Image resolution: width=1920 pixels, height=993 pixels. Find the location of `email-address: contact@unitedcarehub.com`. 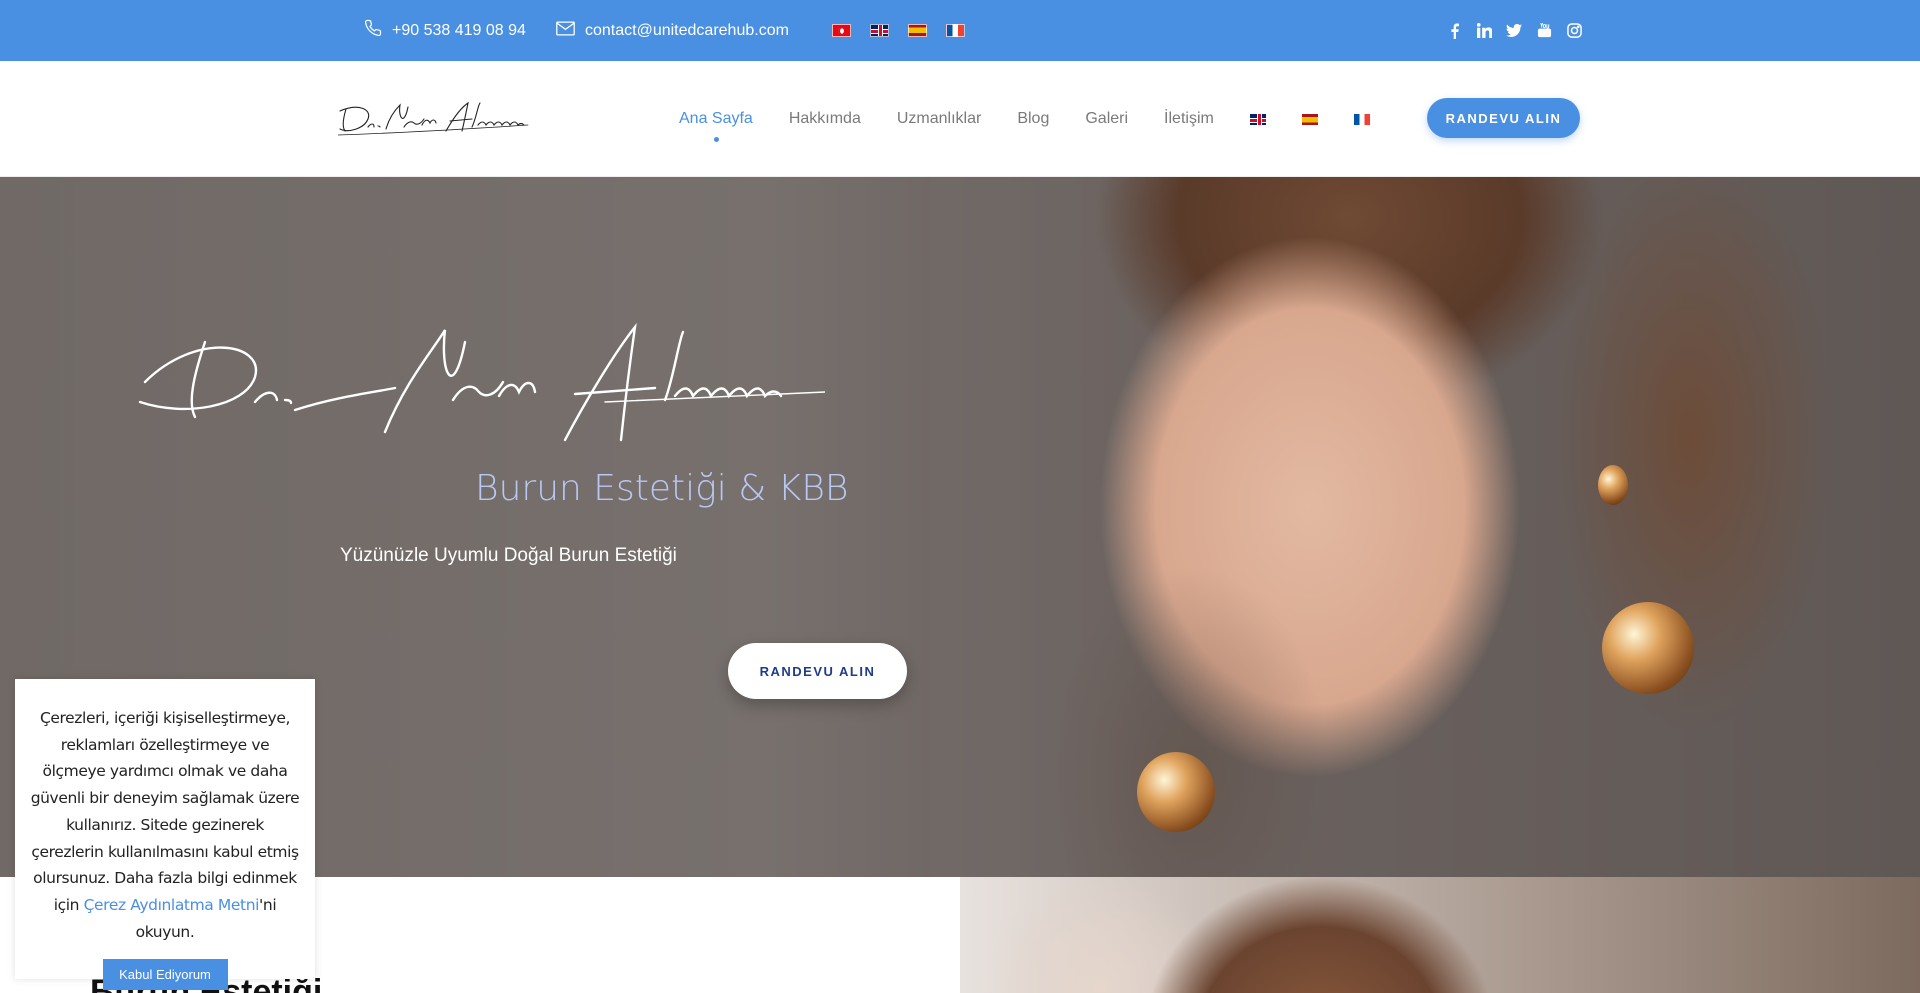

email-address: contact@unitedcarehub.com is located at coordinates (687, 31).